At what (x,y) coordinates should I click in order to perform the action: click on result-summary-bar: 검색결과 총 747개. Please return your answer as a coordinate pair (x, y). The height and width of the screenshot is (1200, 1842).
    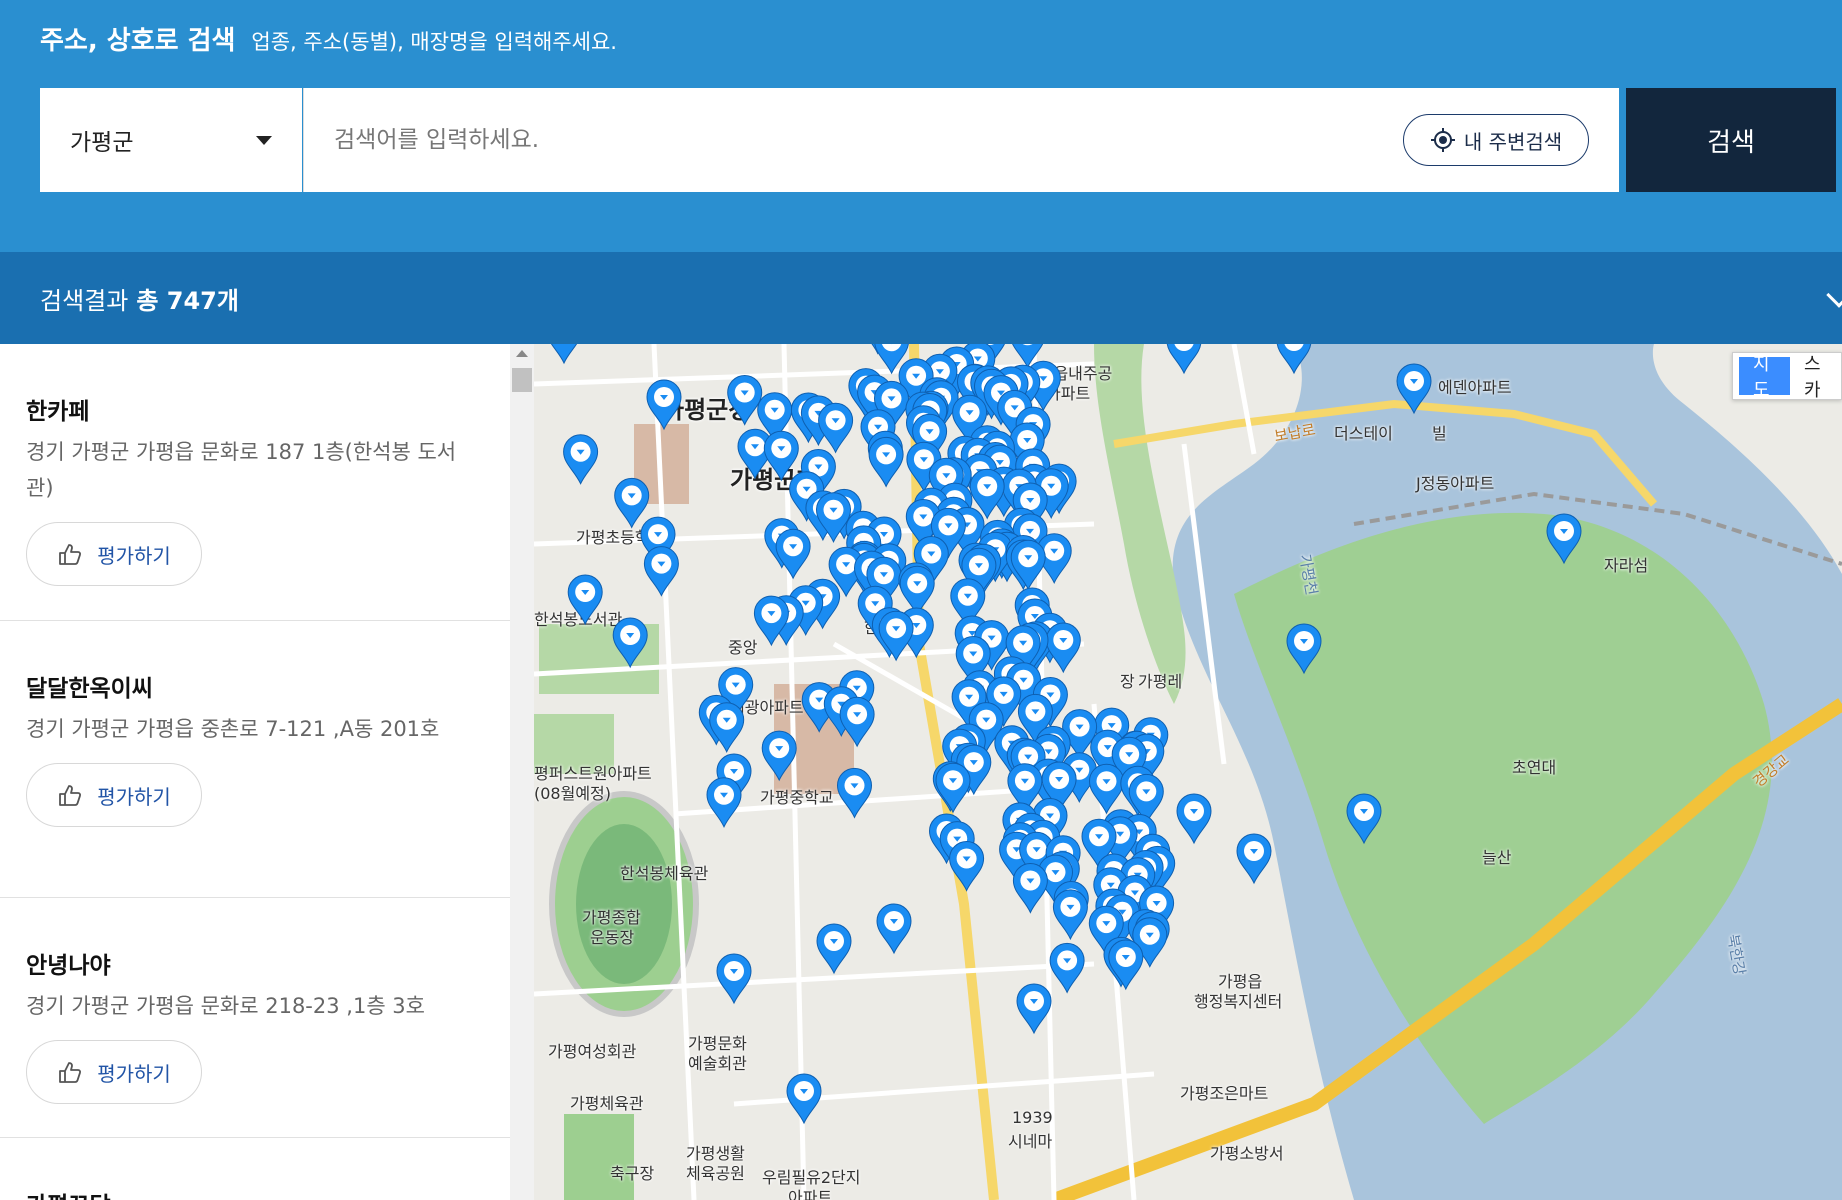
    Looking at the image, I should click on (921, 298).